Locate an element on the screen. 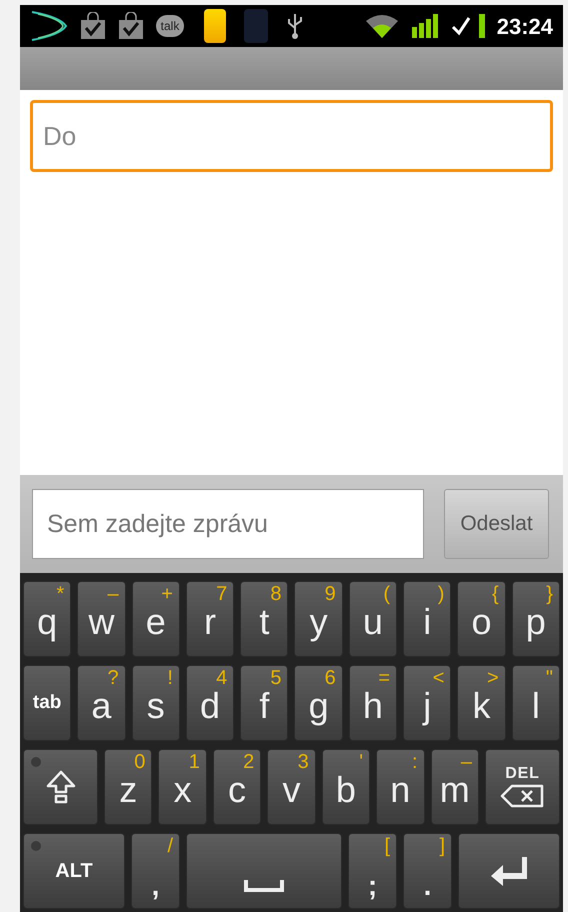  key: r 7 is located at coordinates (210, 619).